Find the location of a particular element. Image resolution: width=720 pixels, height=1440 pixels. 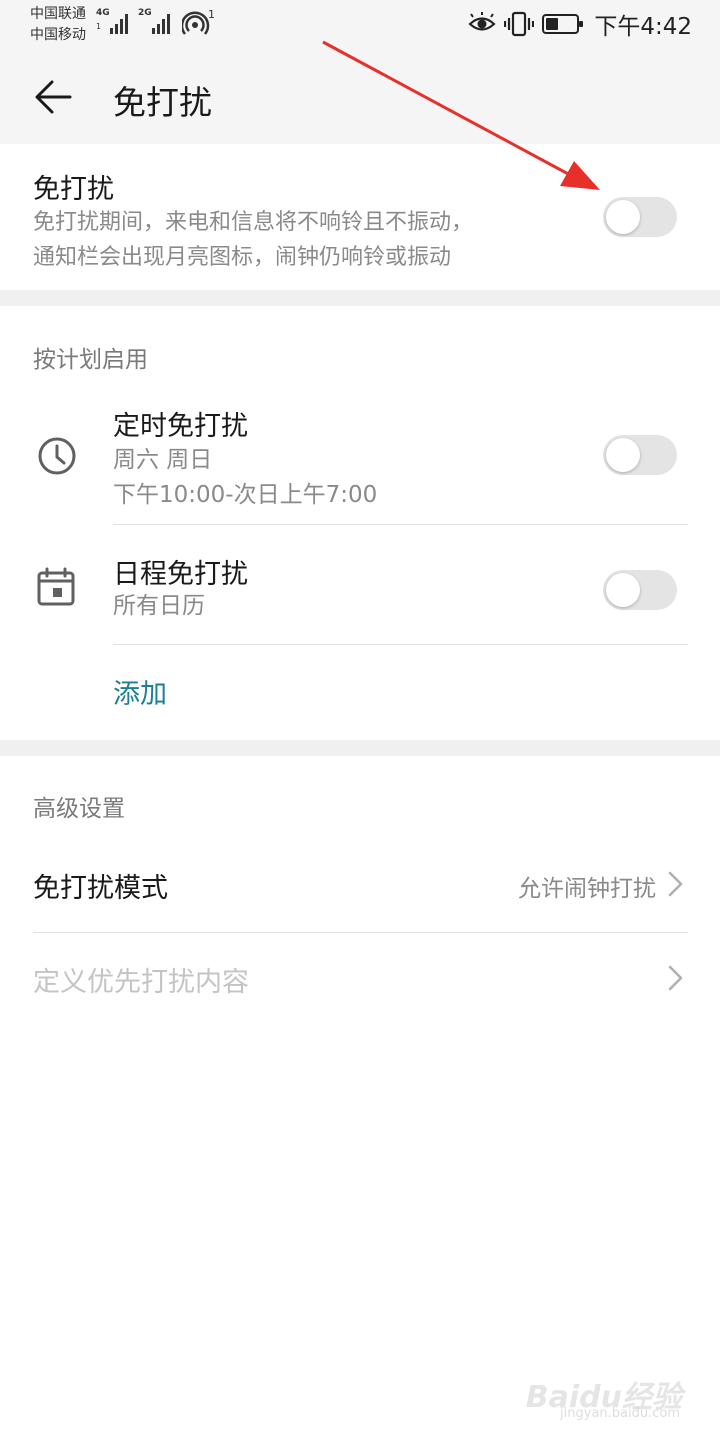

app-bar: 免打扰 is located at coordinates (360, 97).